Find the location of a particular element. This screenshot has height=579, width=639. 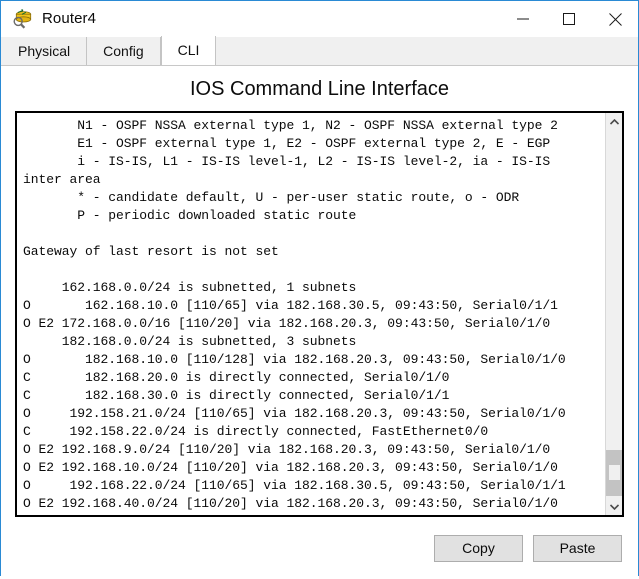

terminal-line: P - periodic downloaded static route is located at coordinates (190, 215).